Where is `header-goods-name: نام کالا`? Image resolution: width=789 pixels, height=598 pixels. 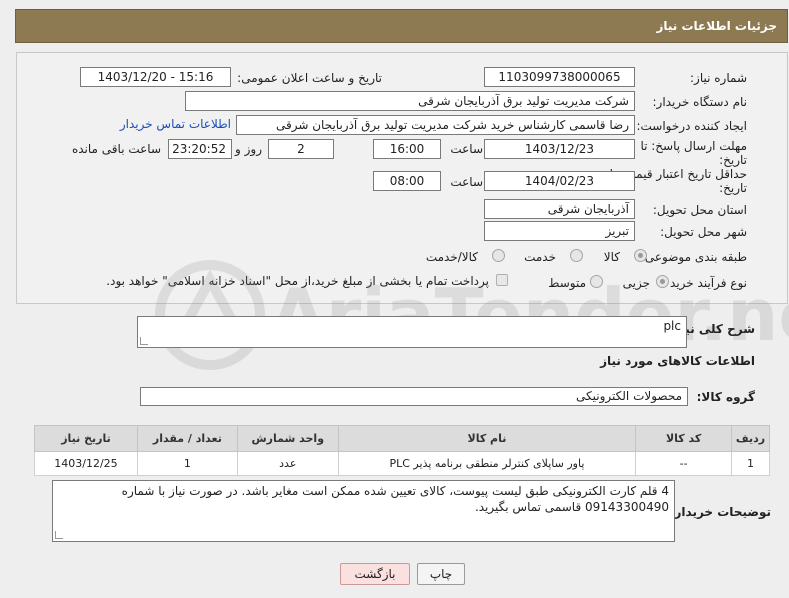 header-goods-name: نام کالا is located at coordinates (487, 438).